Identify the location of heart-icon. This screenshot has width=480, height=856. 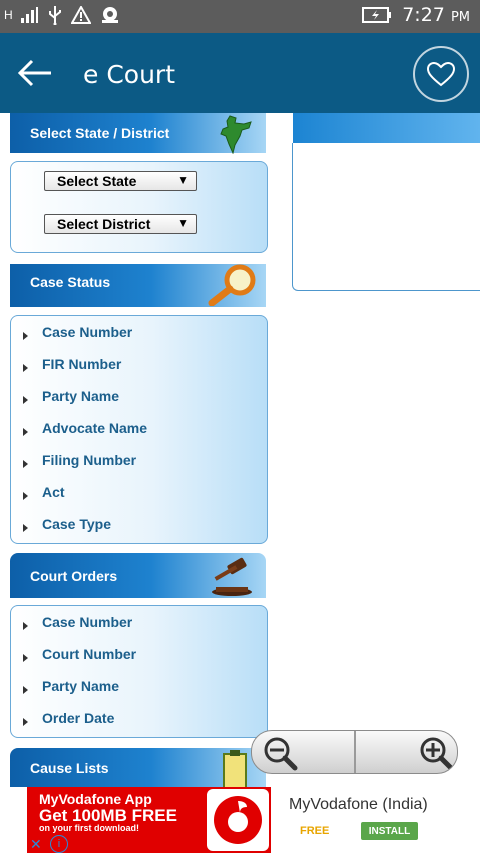
(441, 74).